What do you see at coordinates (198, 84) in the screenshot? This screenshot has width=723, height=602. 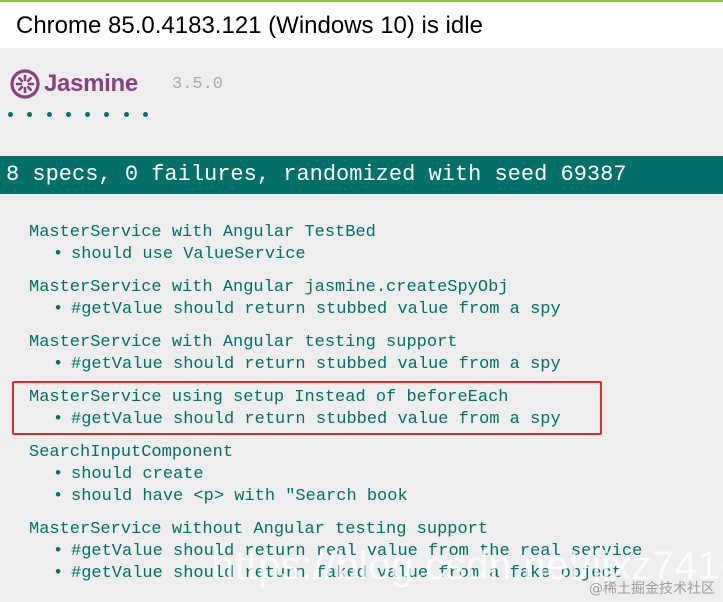 I see `jasmine-version: 3.5.0` at bounding box center [198, 84].